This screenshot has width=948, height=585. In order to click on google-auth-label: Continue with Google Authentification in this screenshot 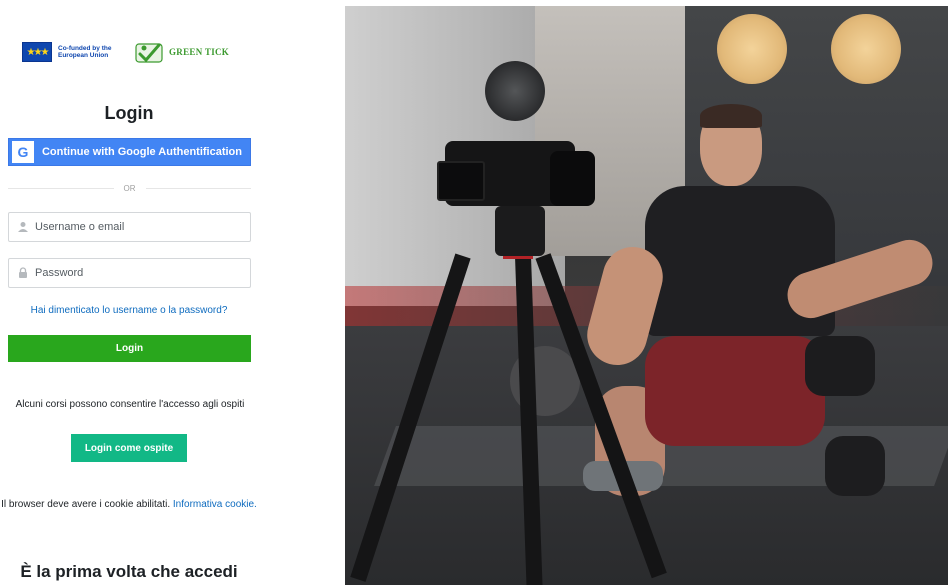, I will do `click(141, 152)`.